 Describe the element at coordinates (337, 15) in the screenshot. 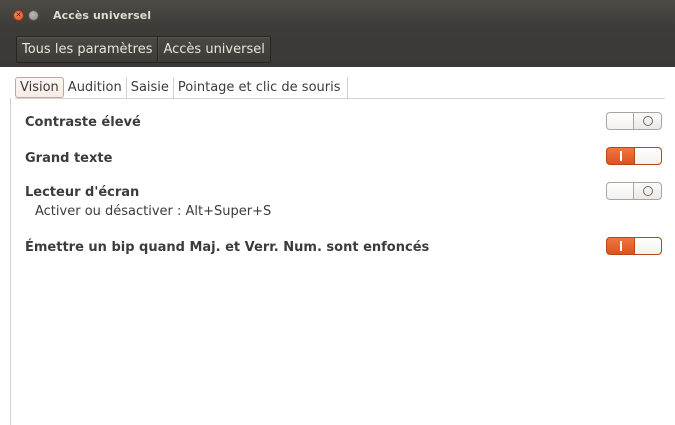

I see `title-bar: Accès universel` at that location.